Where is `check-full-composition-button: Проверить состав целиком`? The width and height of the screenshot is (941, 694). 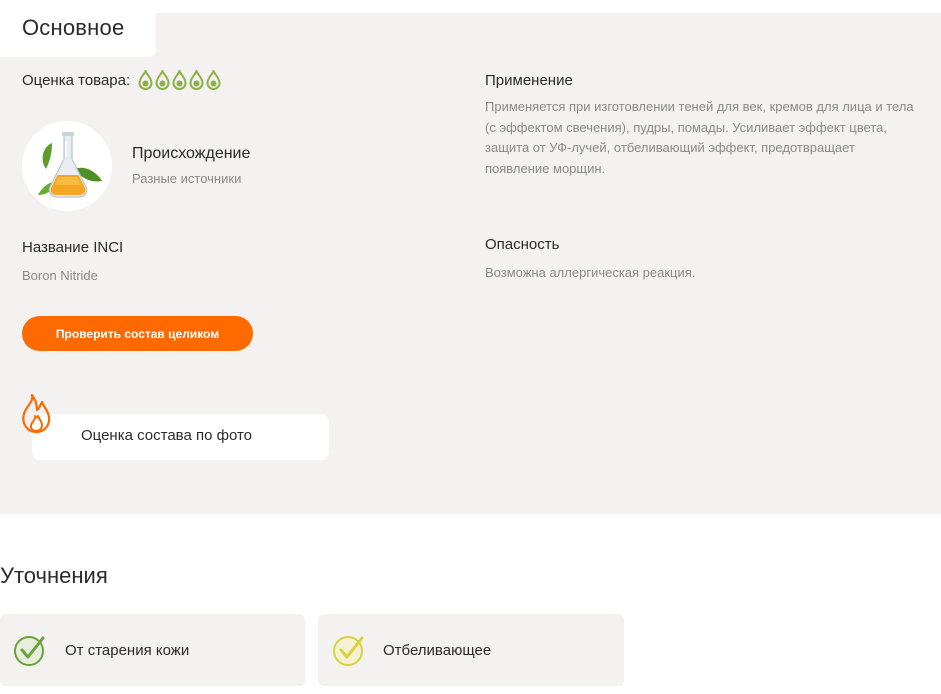 check-full-composition-button: Проверить состав целиком is located at coordinates (137, 333).